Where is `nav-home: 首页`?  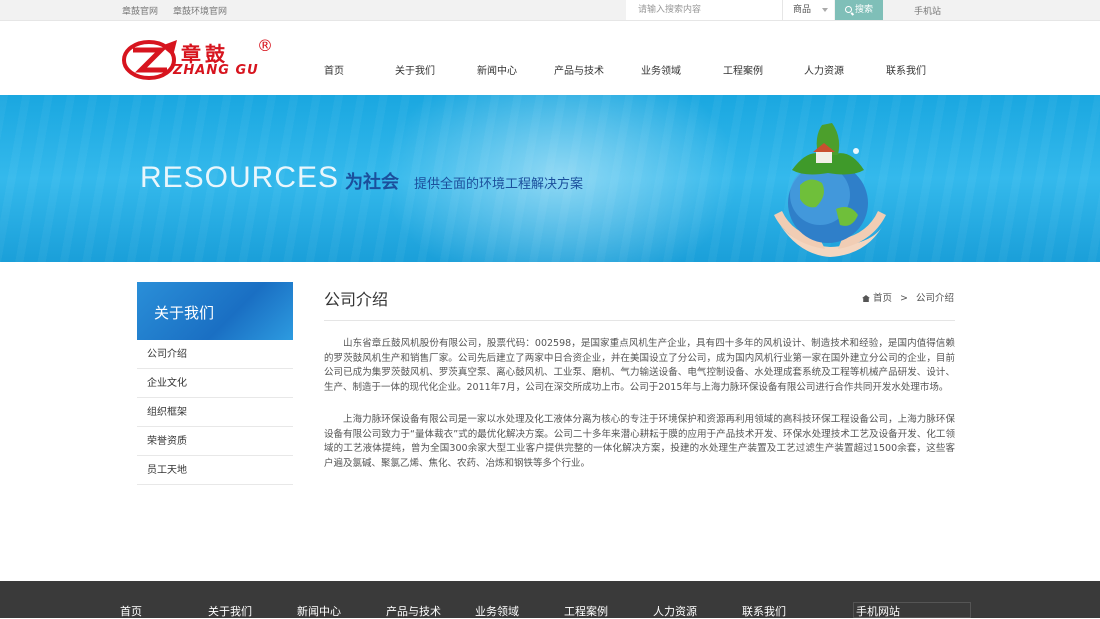
nav-home: 首页 is located at coordinates (334, 69).